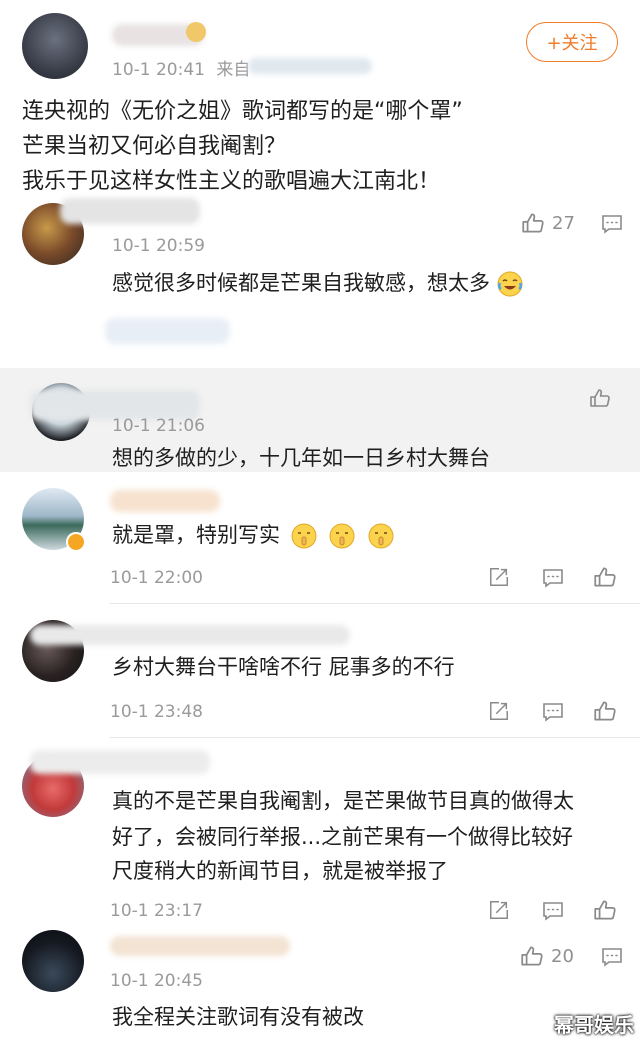 The width and height of the screenshot is (640, 1044). I want to click on post-time: 10-1 20:41 来自, so click(181, 67).